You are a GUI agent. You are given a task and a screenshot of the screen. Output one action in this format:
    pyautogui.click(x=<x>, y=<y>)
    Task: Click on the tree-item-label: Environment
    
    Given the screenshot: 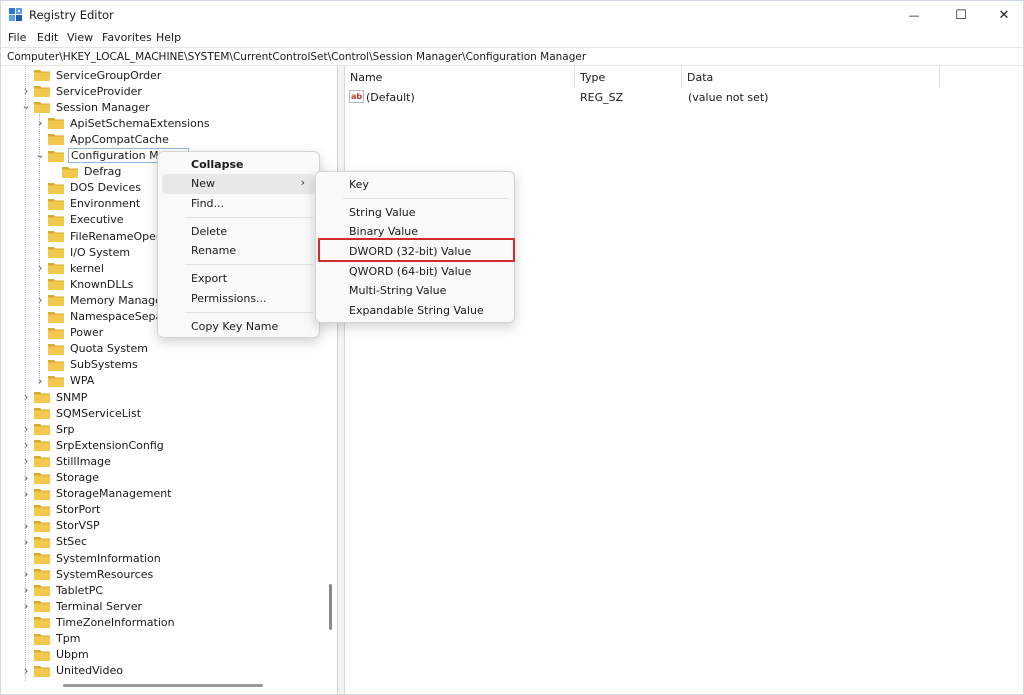 What is the action you would take?
    pyautogui.click(x=105, y=204)
    